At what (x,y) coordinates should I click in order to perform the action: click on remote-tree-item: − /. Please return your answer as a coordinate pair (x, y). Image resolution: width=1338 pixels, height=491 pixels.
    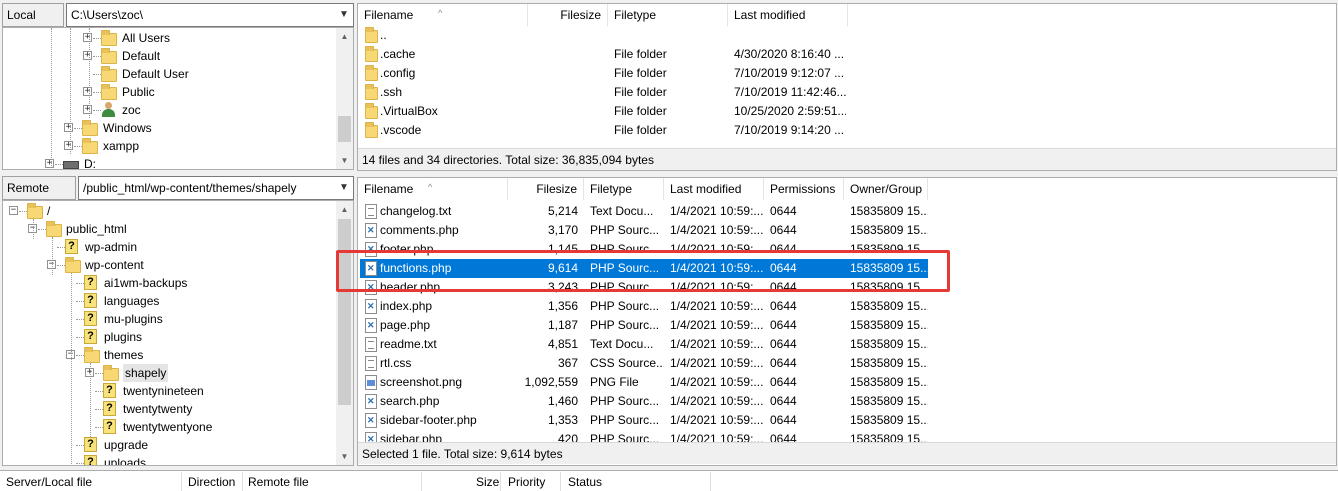
    Looking at the image, I should click on (168, 211).